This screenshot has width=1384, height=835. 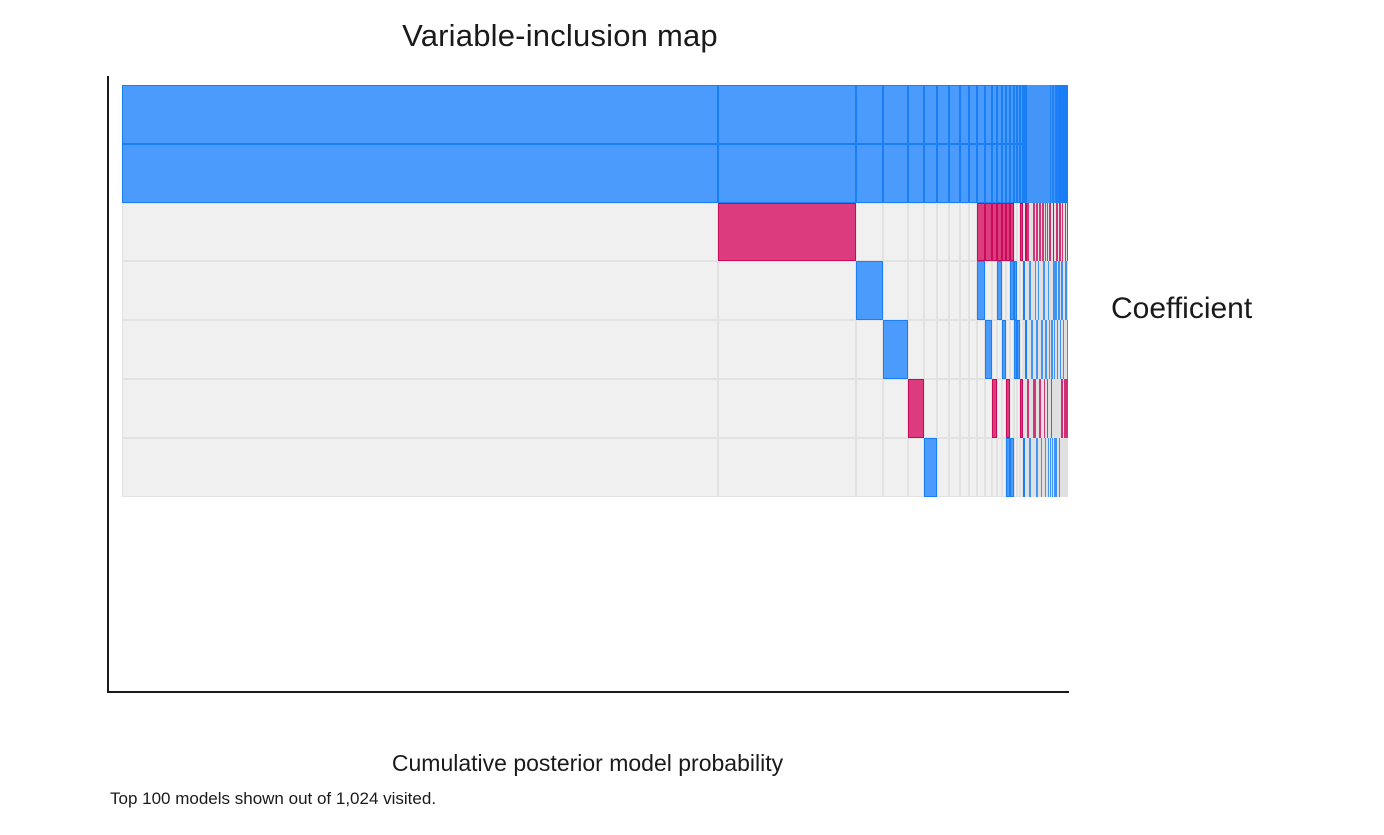 I want to click on variable-row-x2, so click(x=595, y=114).